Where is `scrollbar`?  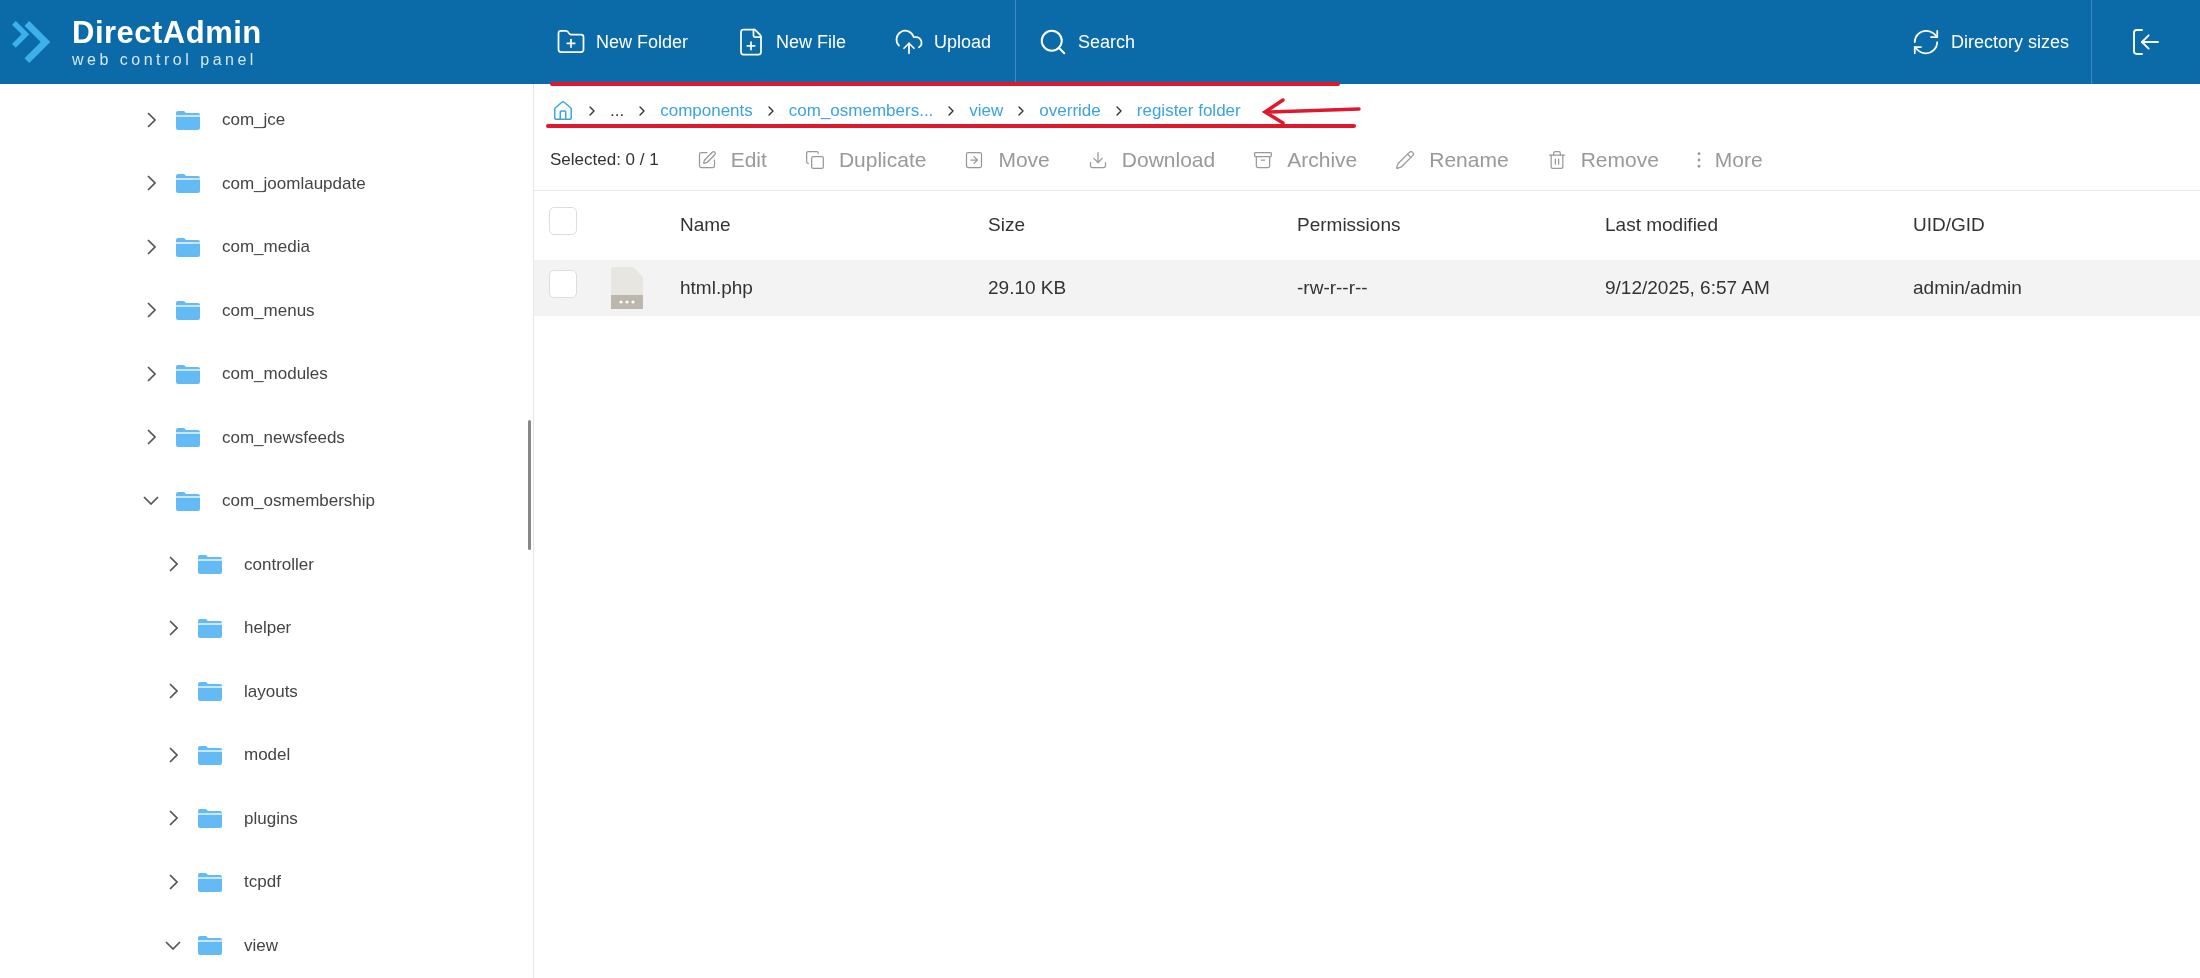
scrollbar is located at coordinates (529, 485).